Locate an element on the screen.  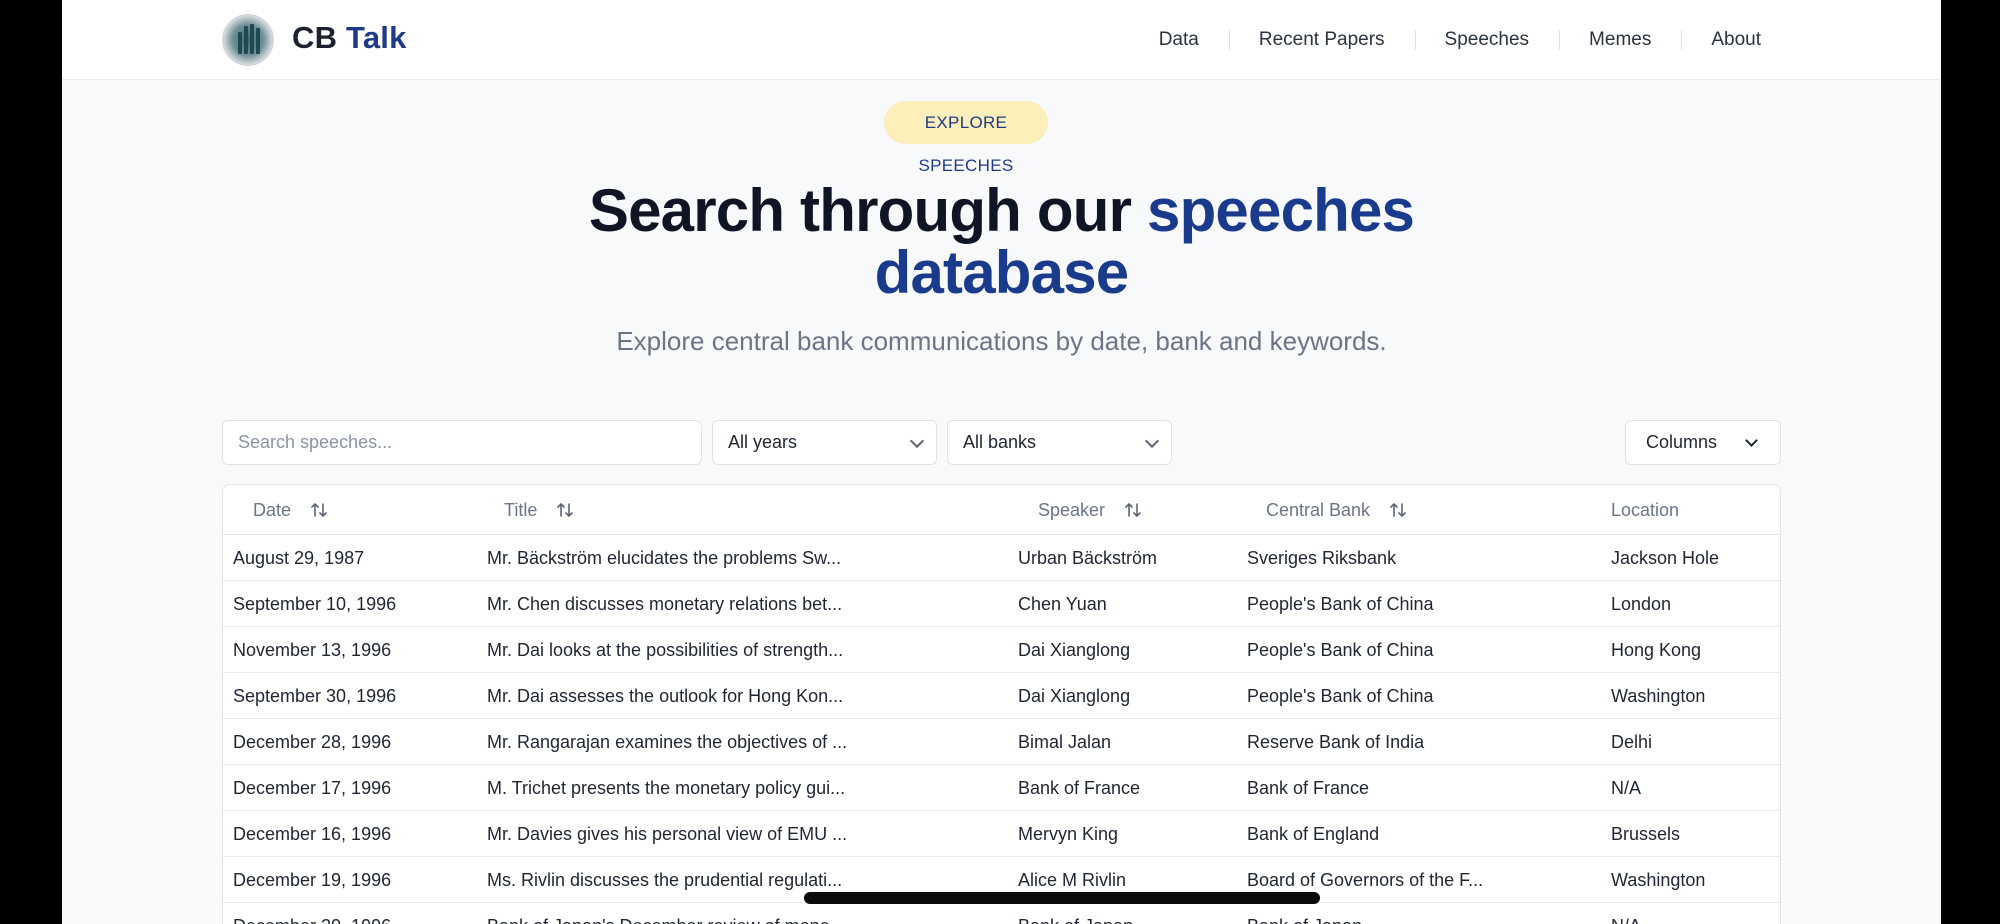
column-header-label: Speaker is located at coordinates (1072, 510).